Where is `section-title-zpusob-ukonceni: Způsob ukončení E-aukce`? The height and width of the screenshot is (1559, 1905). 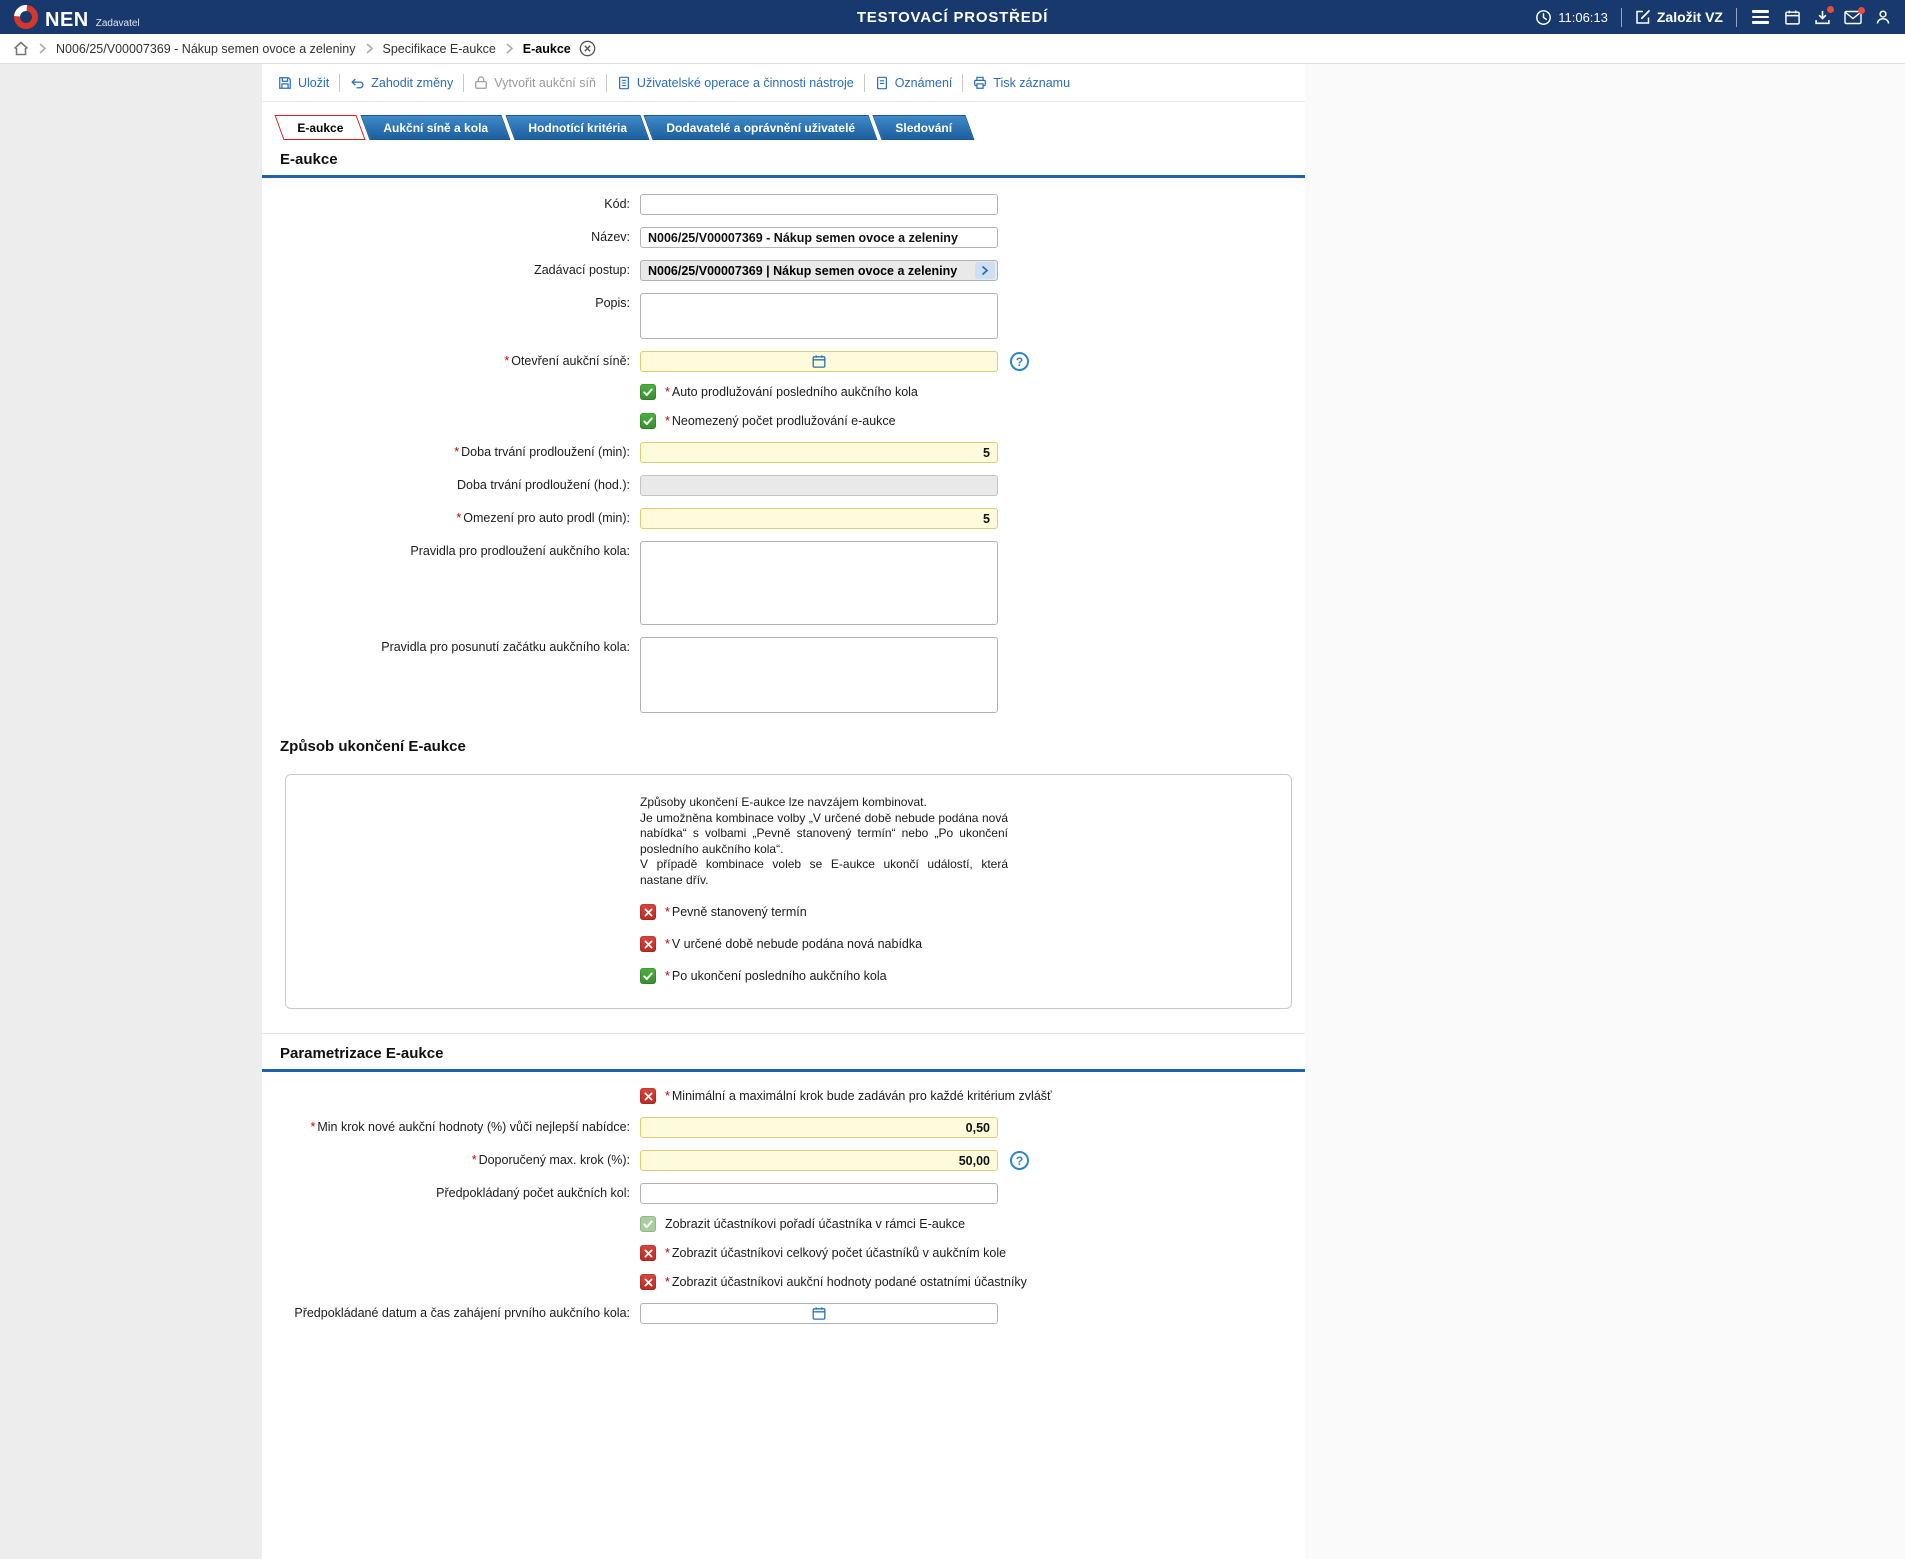 section-title-zpusob-ukonceni: Způsob ukončení E-aukce is located at coordinates (373, 746).